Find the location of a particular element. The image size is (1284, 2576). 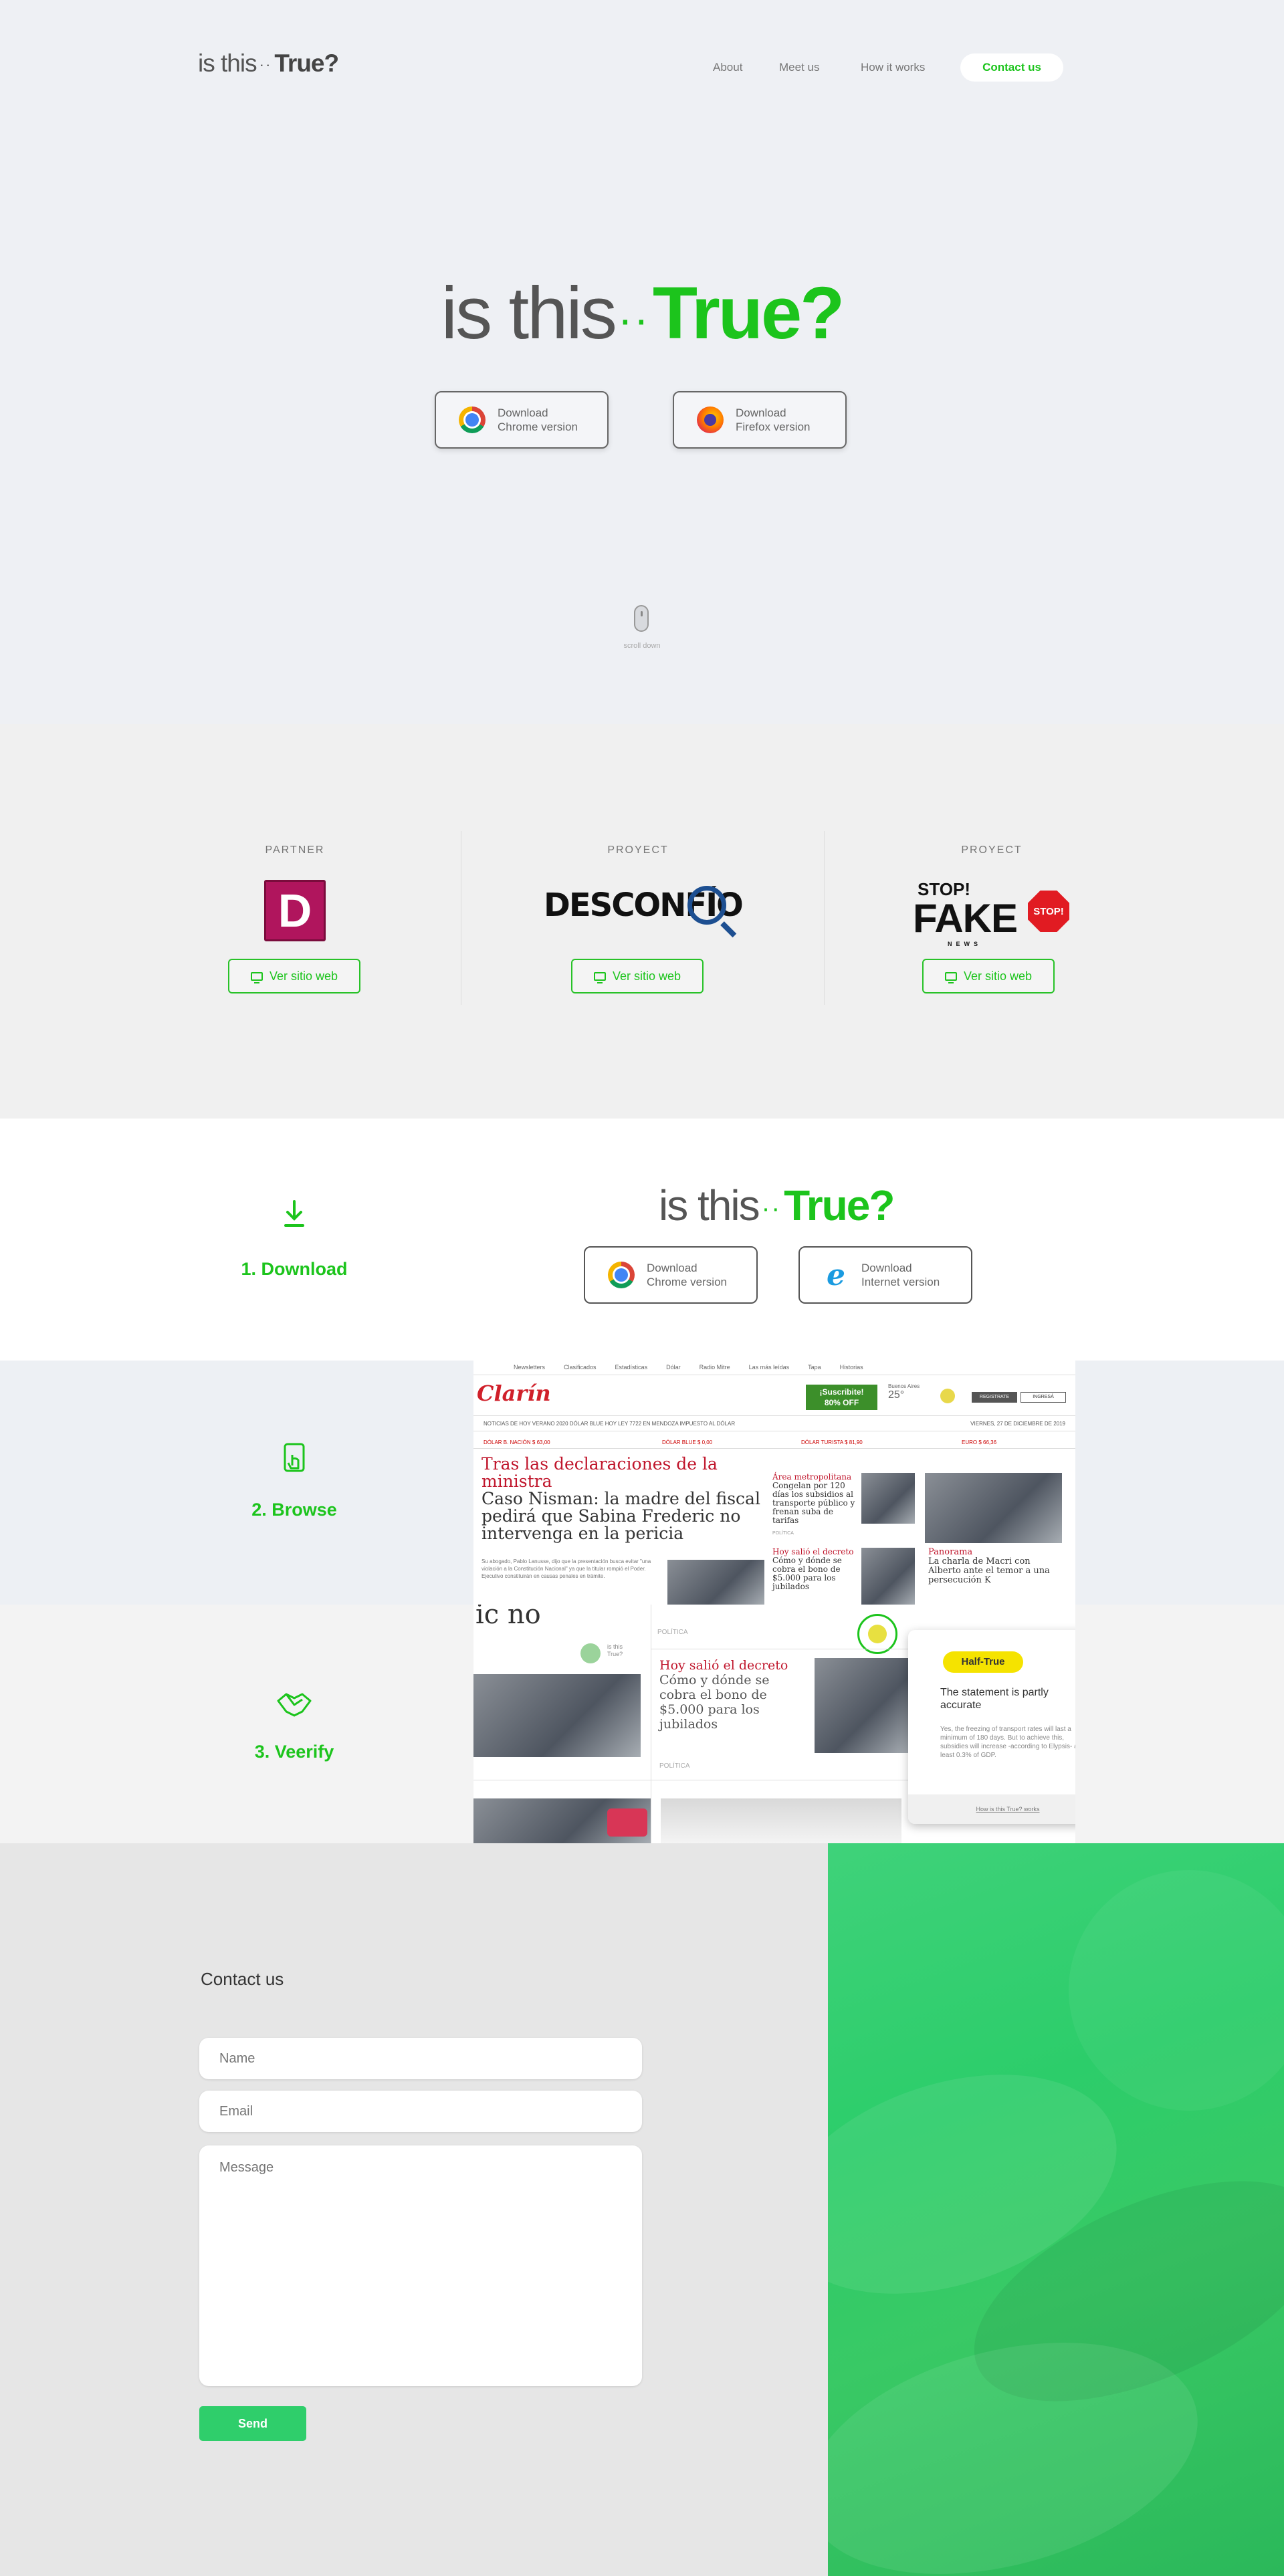

login-button: INGRESÁ is located at coordinates (1043, 1397).